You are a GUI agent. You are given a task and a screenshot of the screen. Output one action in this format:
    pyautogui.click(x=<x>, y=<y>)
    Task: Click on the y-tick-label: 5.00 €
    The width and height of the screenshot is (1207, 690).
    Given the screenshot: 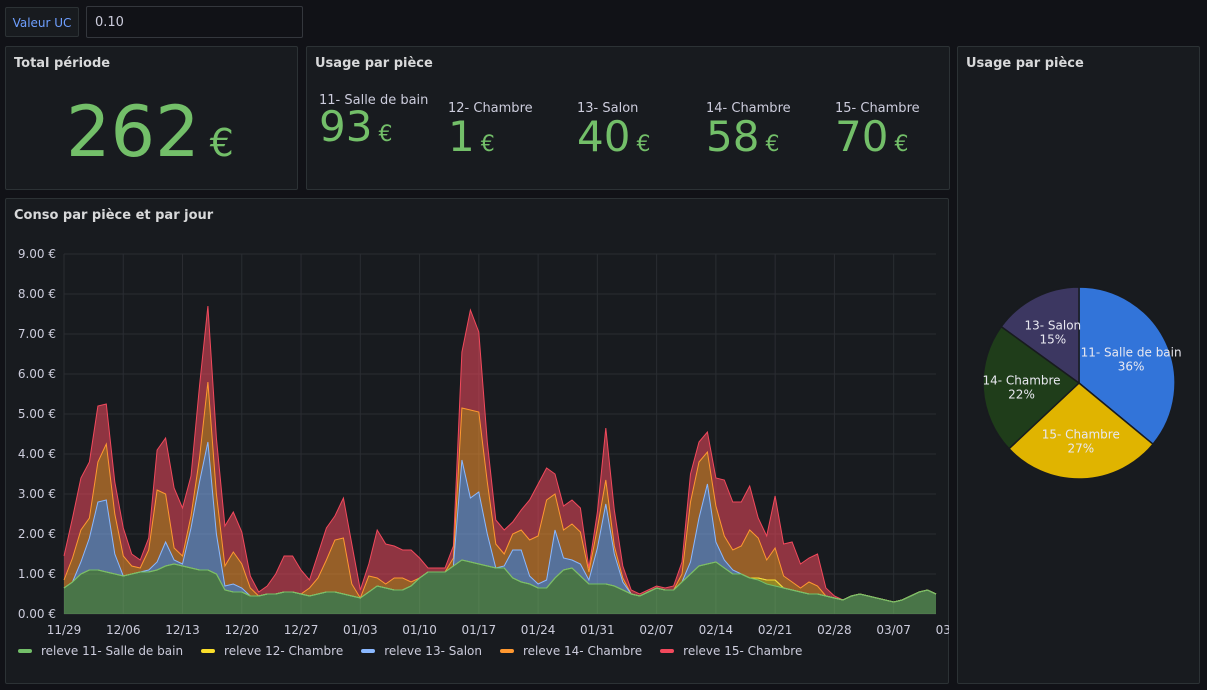 What is the action you would take?
    pyautogui.click(x=37, y=414)
    